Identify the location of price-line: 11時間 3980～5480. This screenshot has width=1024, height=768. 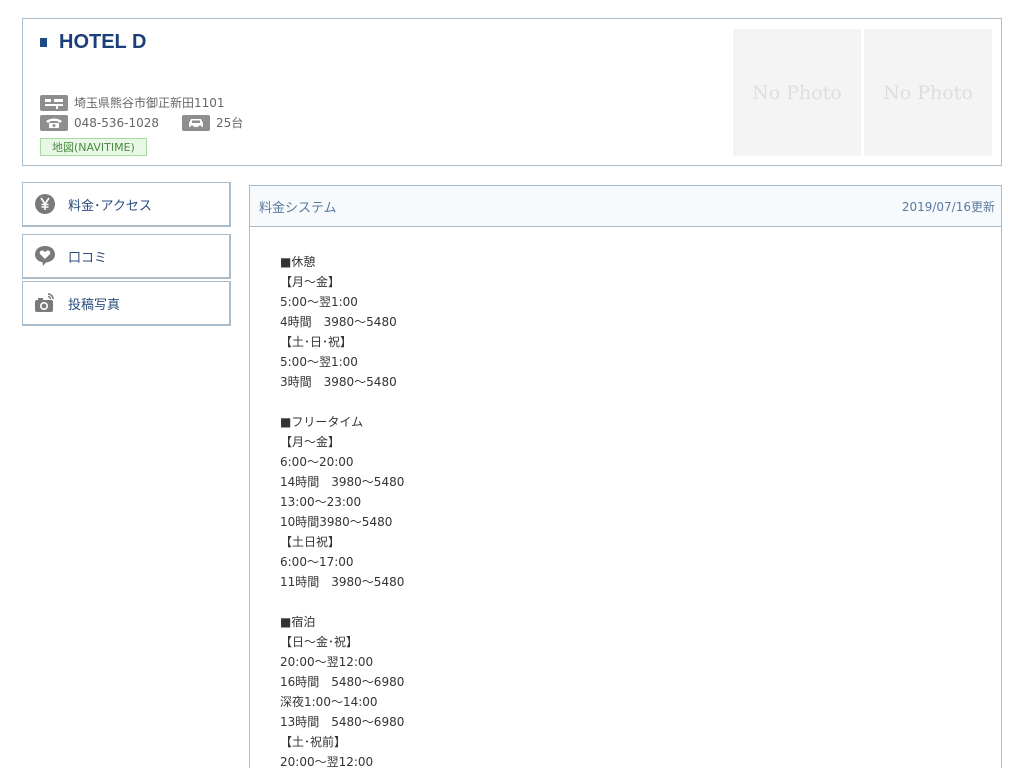
(342, 582).